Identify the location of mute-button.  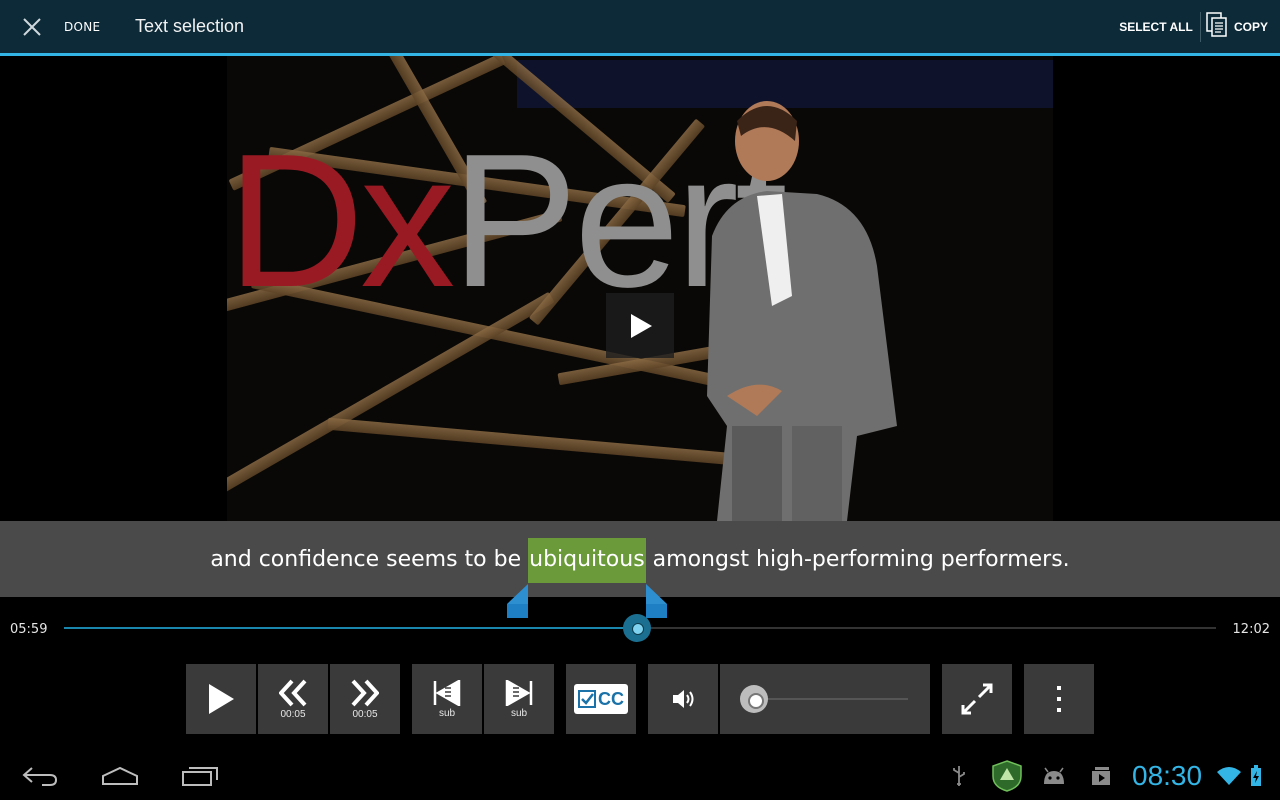
(683, 699).